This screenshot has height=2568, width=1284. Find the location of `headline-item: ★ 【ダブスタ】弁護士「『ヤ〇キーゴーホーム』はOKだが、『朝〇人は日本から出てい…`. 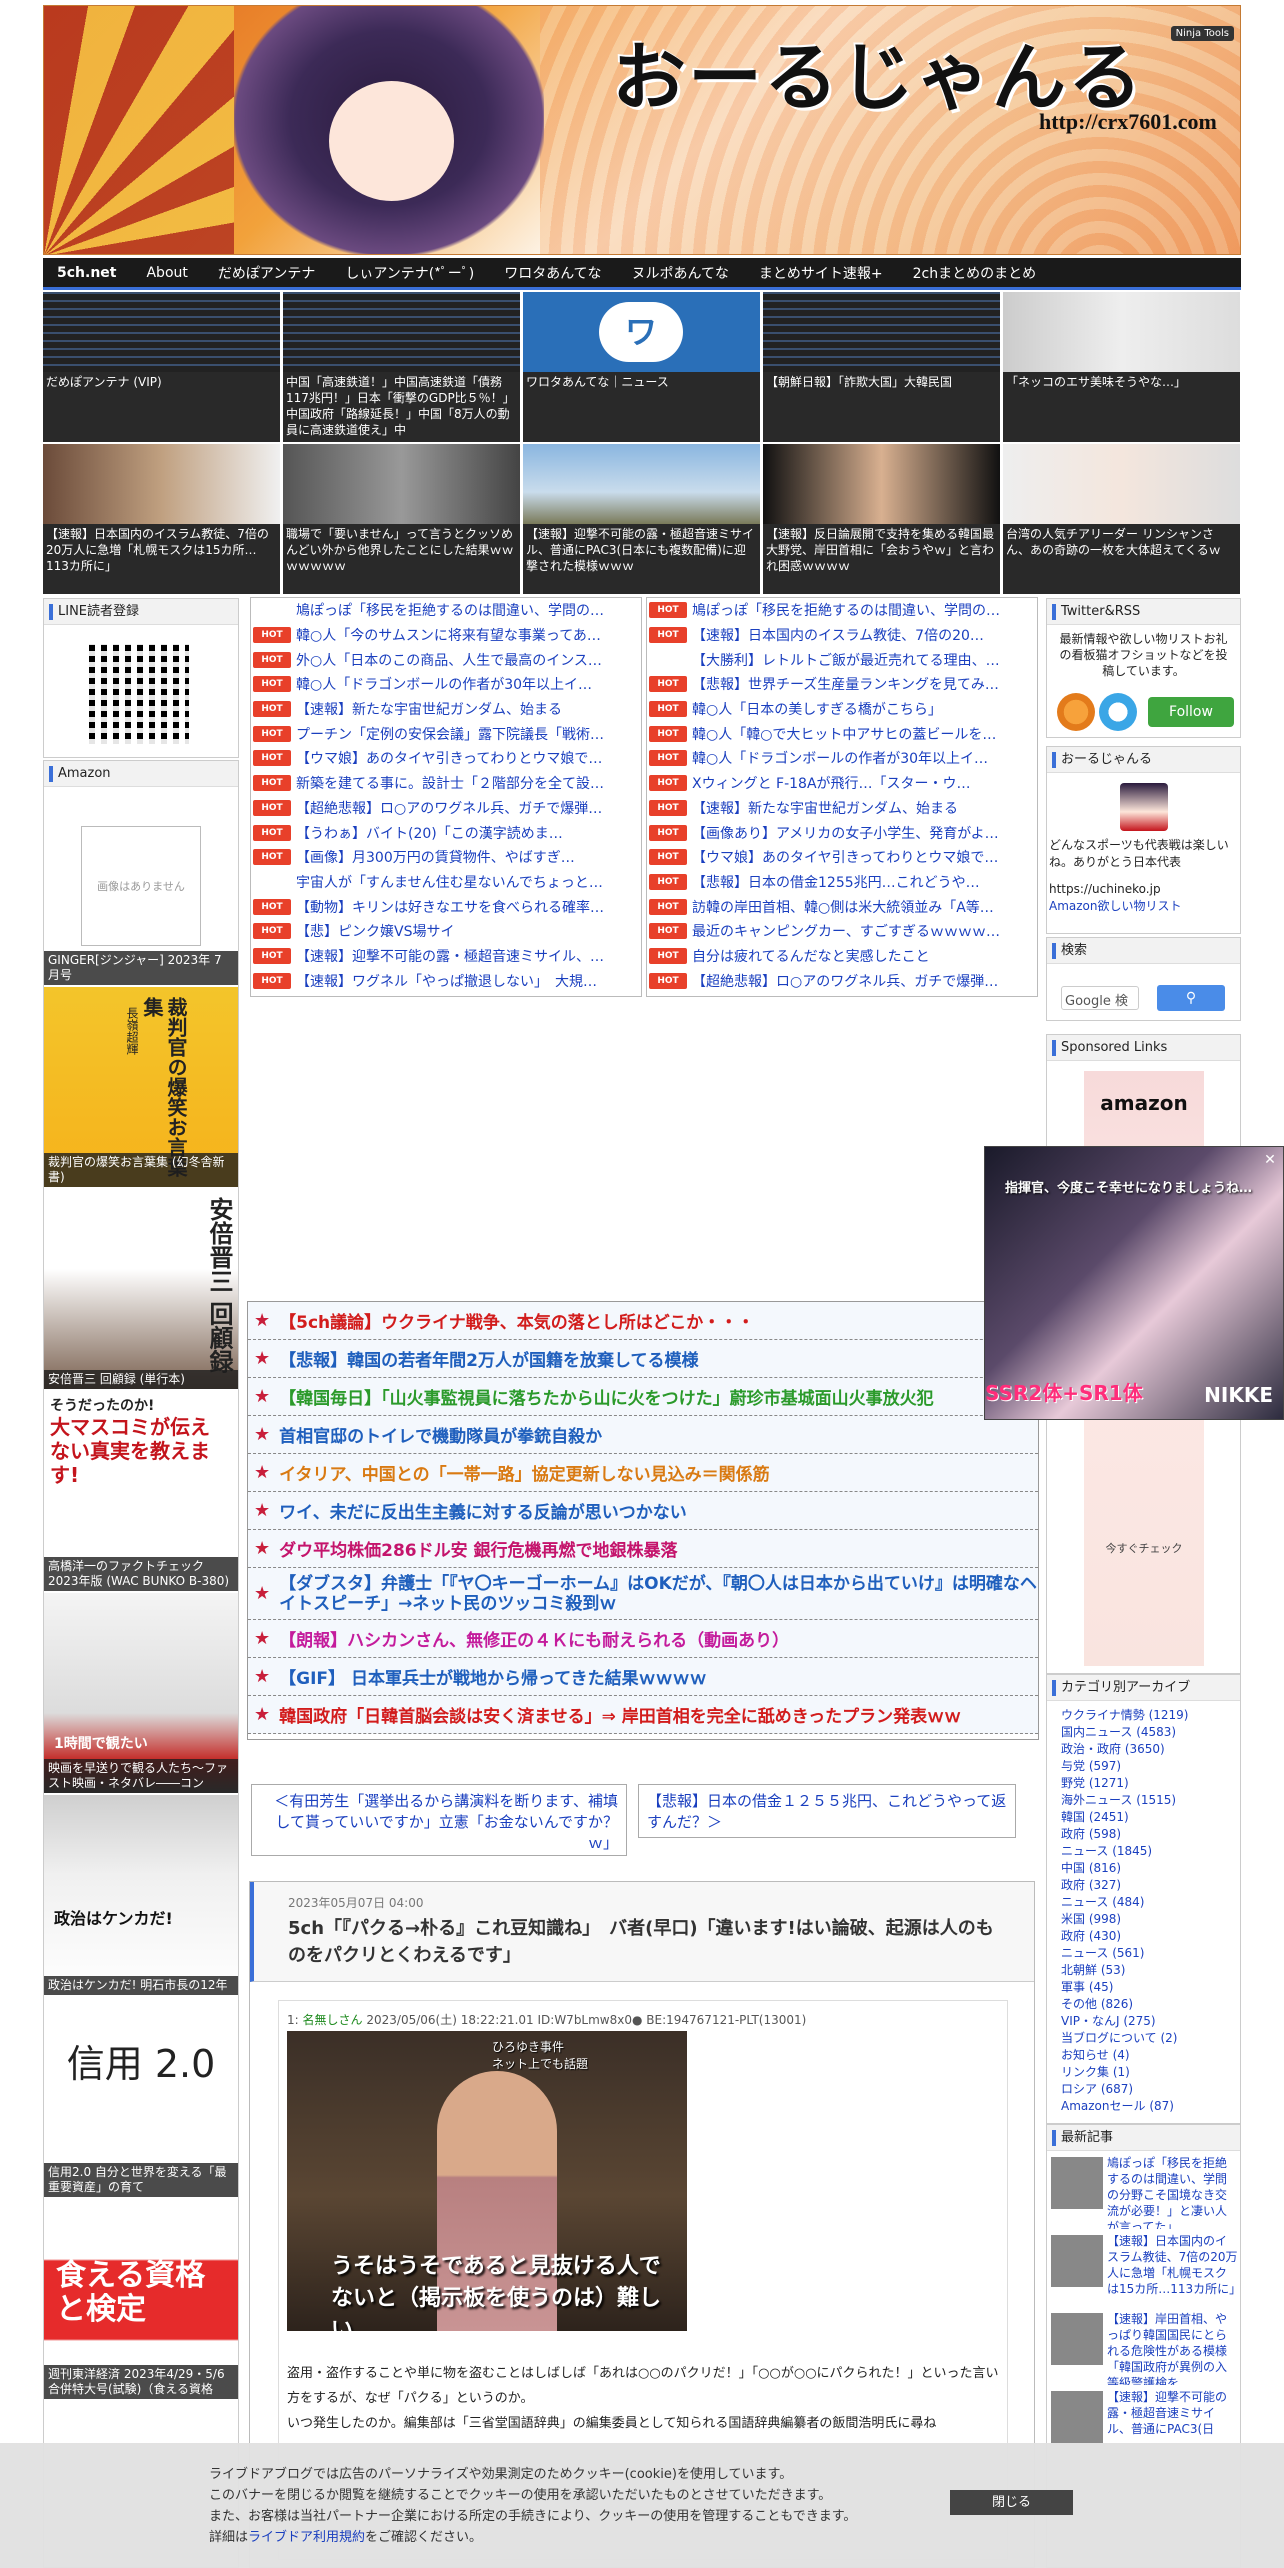

headline-item: ★ 【ダブスタ】弁護士「『ヤ〇キーゴーホーム』はOKだが、『朝〇人は日本から出てい… is located at coordinates (643, 1594).